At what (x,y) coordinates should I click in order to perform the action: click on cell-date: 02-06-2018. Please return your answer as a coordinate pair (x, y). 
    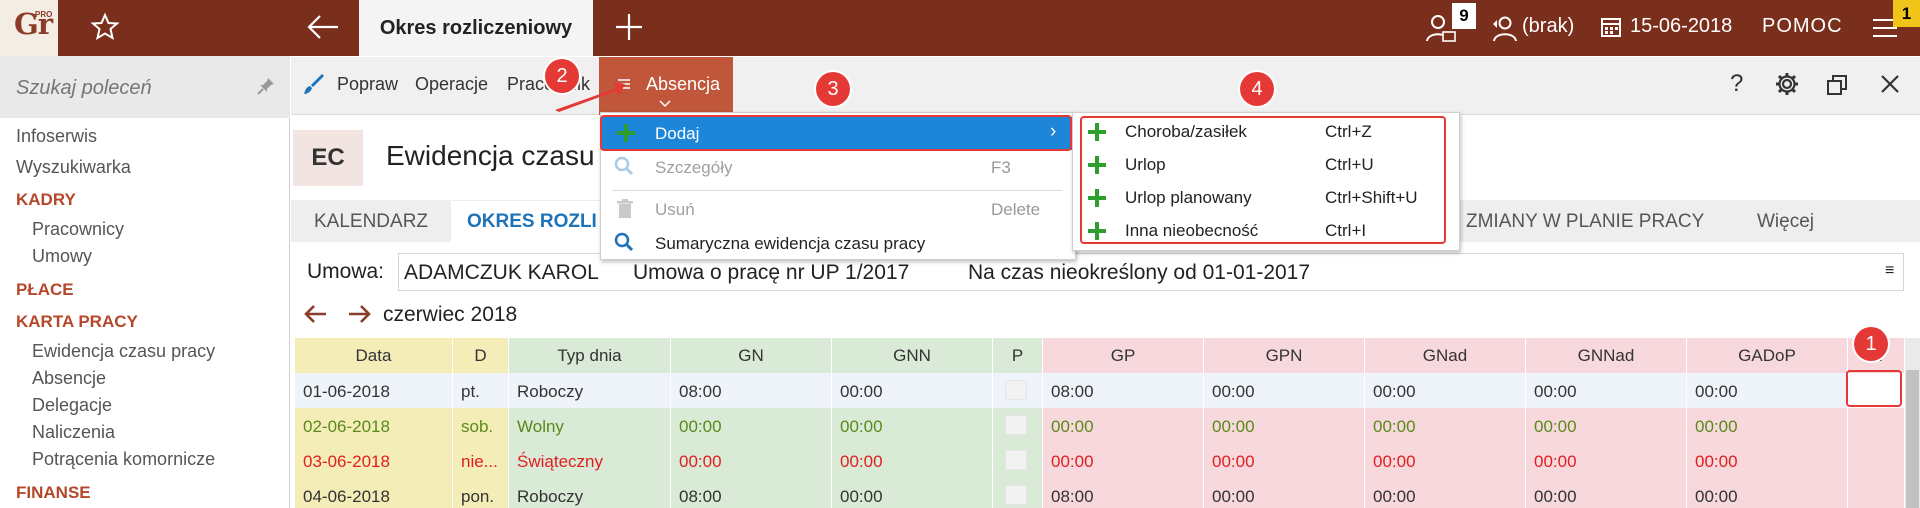
    Looking at the image, I should click on (374, 425).